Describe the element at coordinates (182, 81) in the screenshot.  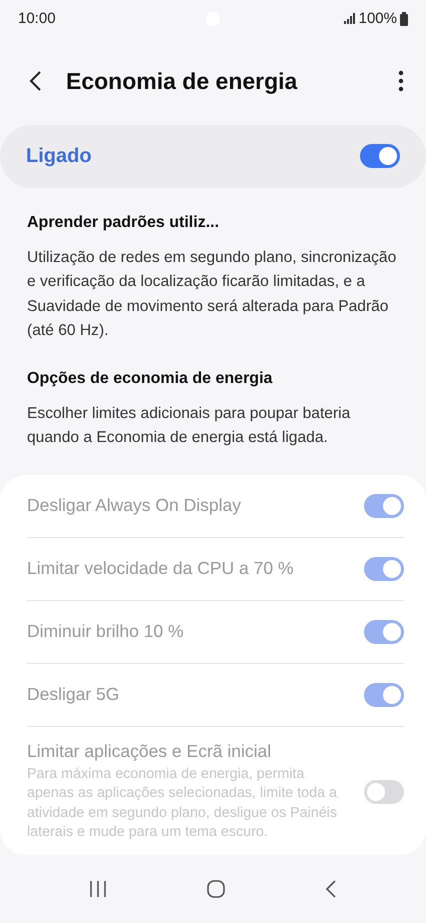
I see `page-title: Economia de energia` at that location.